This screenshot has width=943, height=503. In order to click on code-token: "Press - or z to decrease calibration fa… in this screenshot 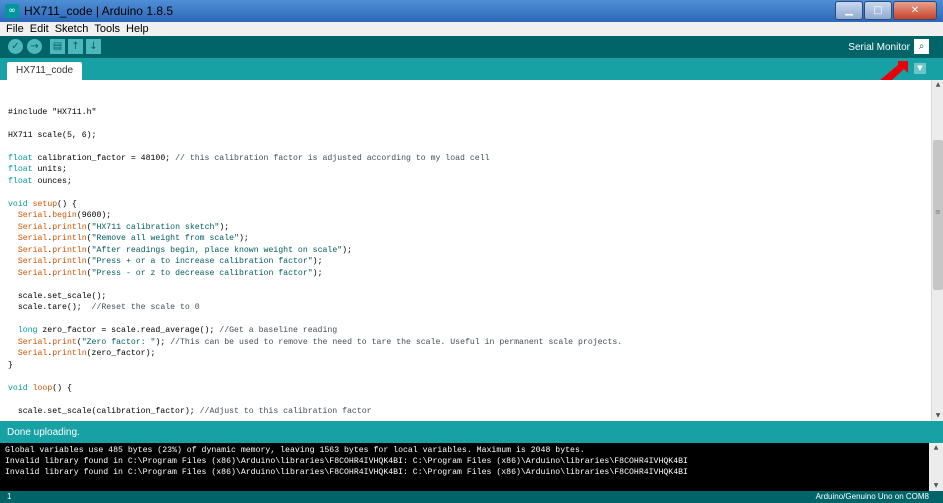, I will do `click(202, 273)`.